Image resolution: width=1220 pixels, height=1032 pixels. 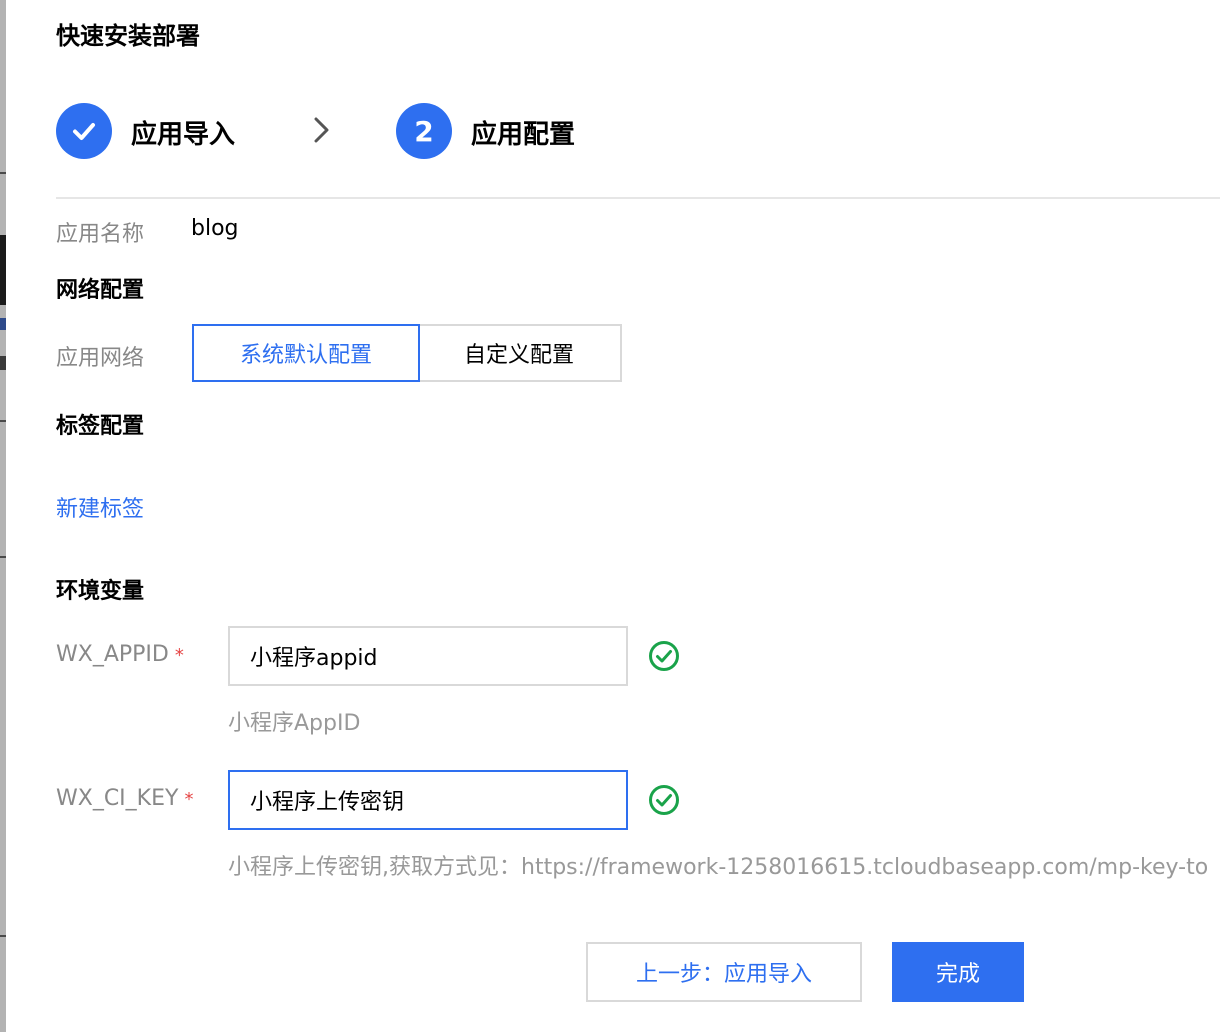 What do you see at coordinates (100, 358) in the screenshot?
I see `app-network-label: 应用网络` at bounding box center [100, 358].